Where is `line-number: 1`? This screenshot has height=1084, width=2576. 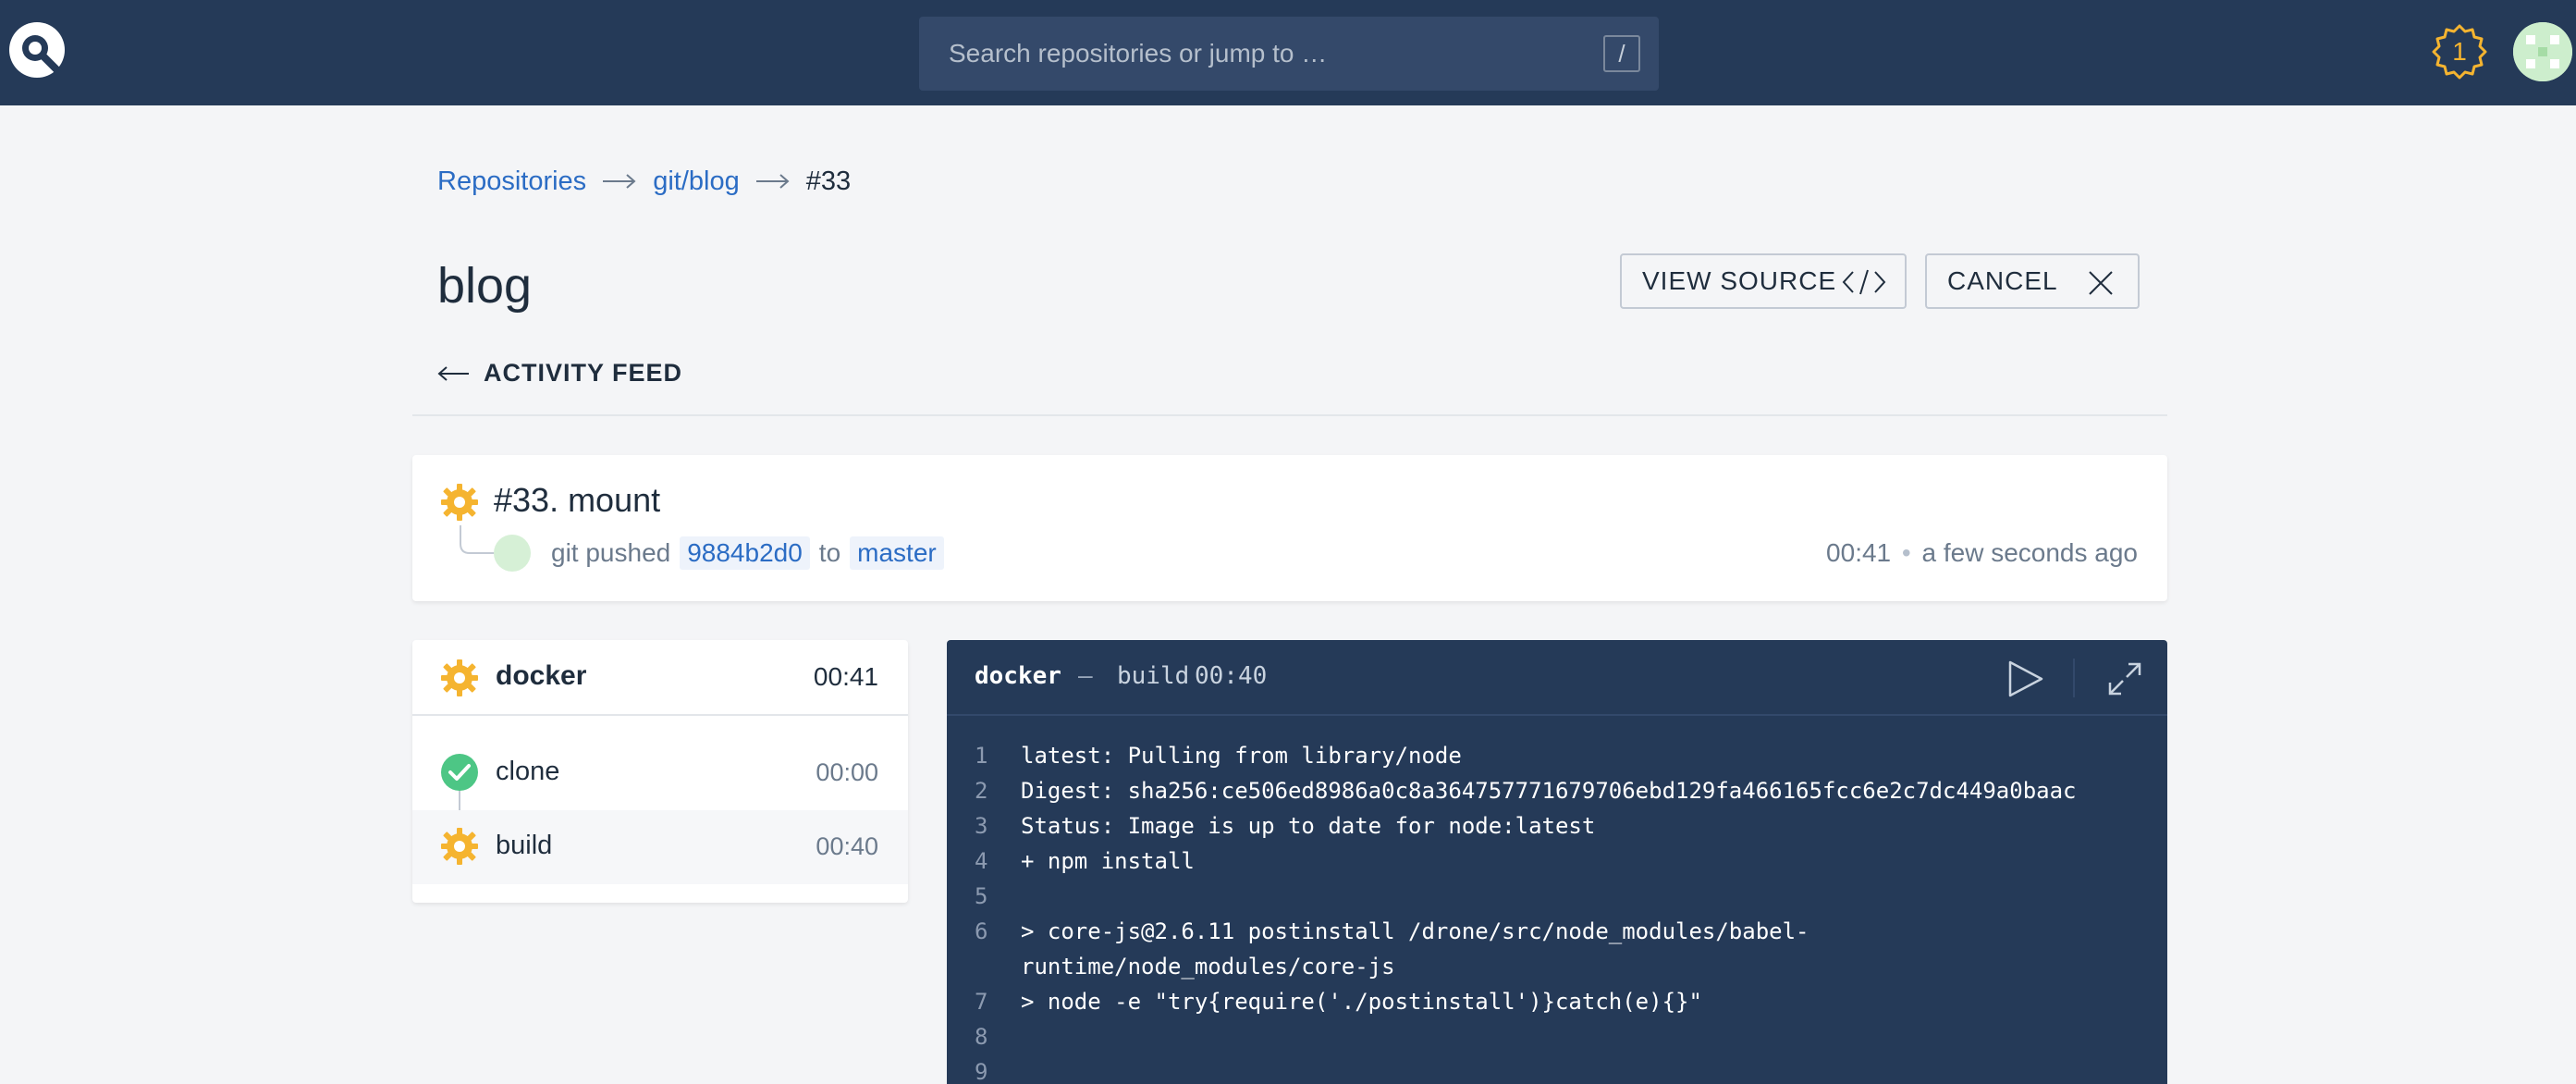 line-number: 1 is located at coordinates (981, 756).